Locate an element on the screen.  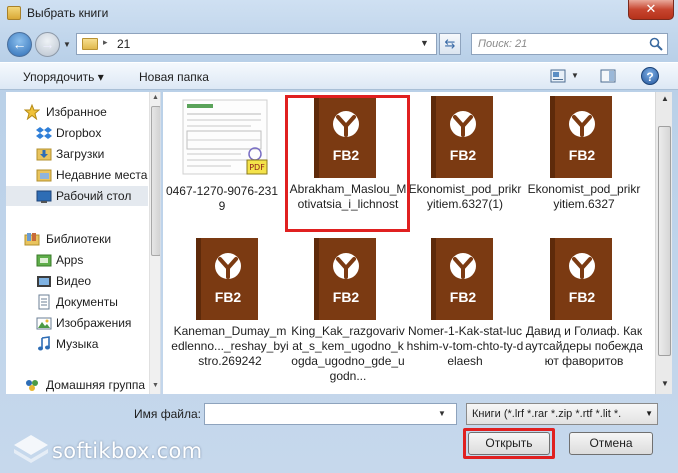
search-input: Поиск: 21 is located at coordinates (569, 44).